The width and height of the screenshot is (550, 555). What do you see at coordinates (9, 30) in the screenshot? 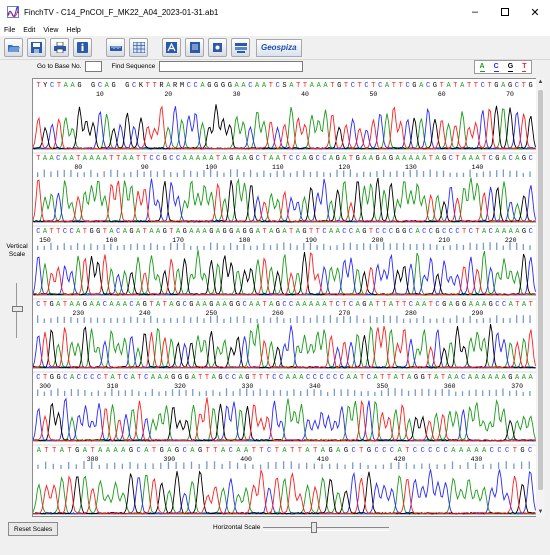
I see `menu-file: File` at bounding box center [9, 30].